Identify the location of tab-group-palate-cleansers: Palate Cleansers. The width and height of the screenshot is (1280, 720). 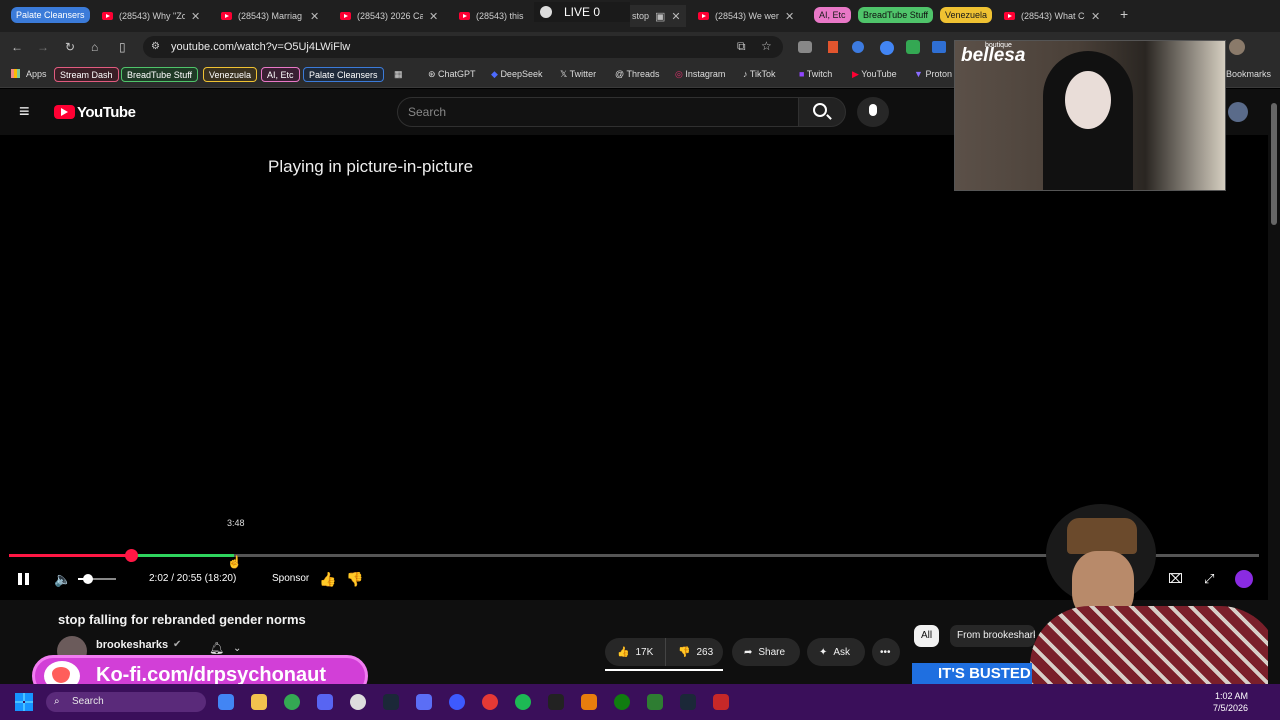
(50, 15).